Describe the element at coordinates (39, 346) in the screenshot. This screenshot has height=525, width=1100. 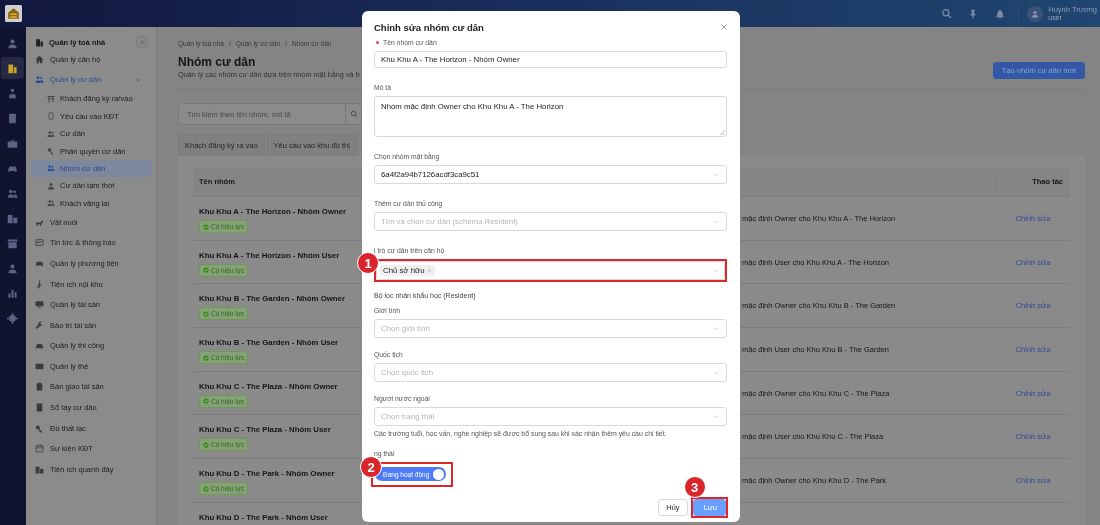
I see `helmet-icon` at that location.